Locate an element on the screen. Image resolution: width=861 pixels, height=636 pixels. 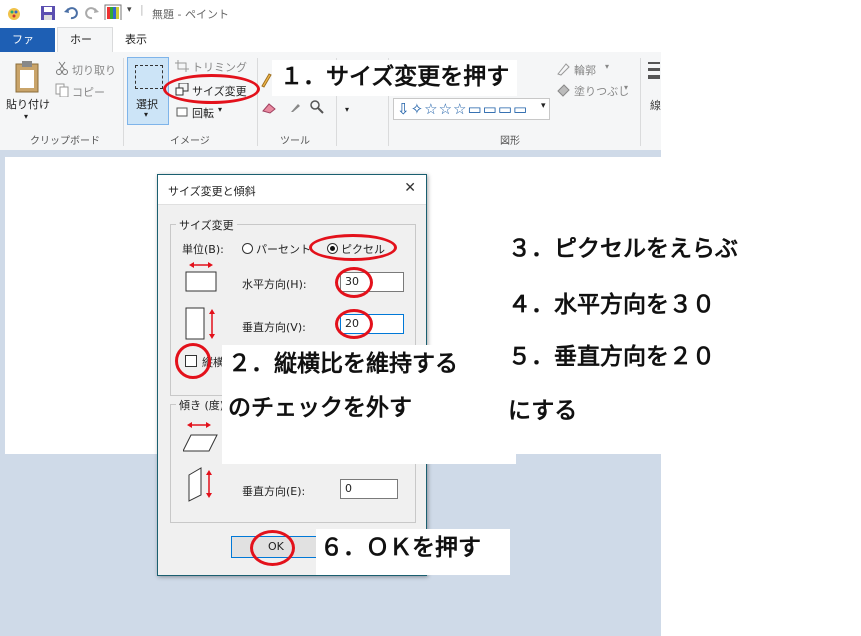
tab-home: ホーム is located at coordinates (85, 48).